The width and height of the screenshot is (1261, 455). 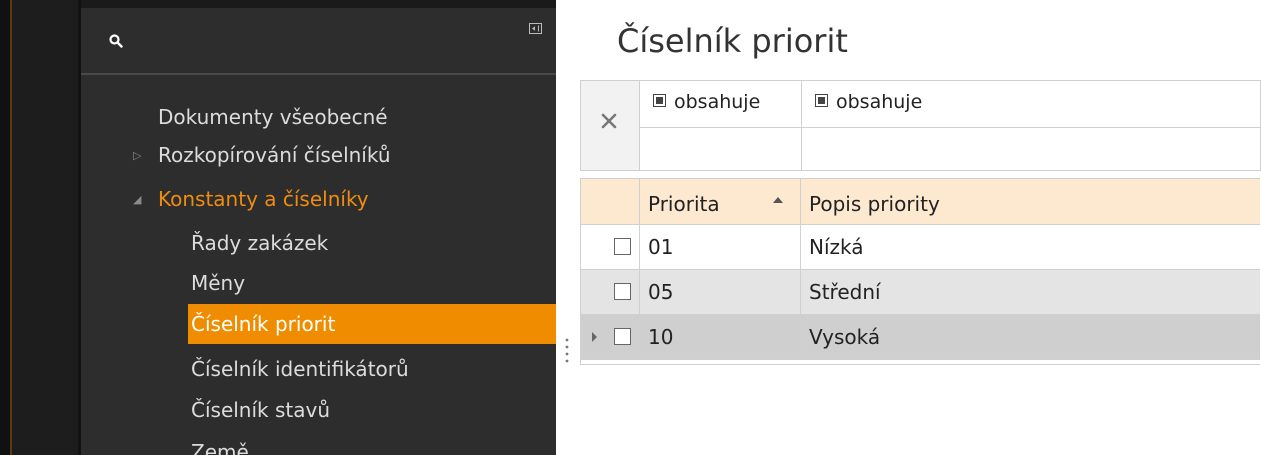 I want to click on nav-item-ciselnik-stavu: Číselník stavů, so click(x=260, y=410).